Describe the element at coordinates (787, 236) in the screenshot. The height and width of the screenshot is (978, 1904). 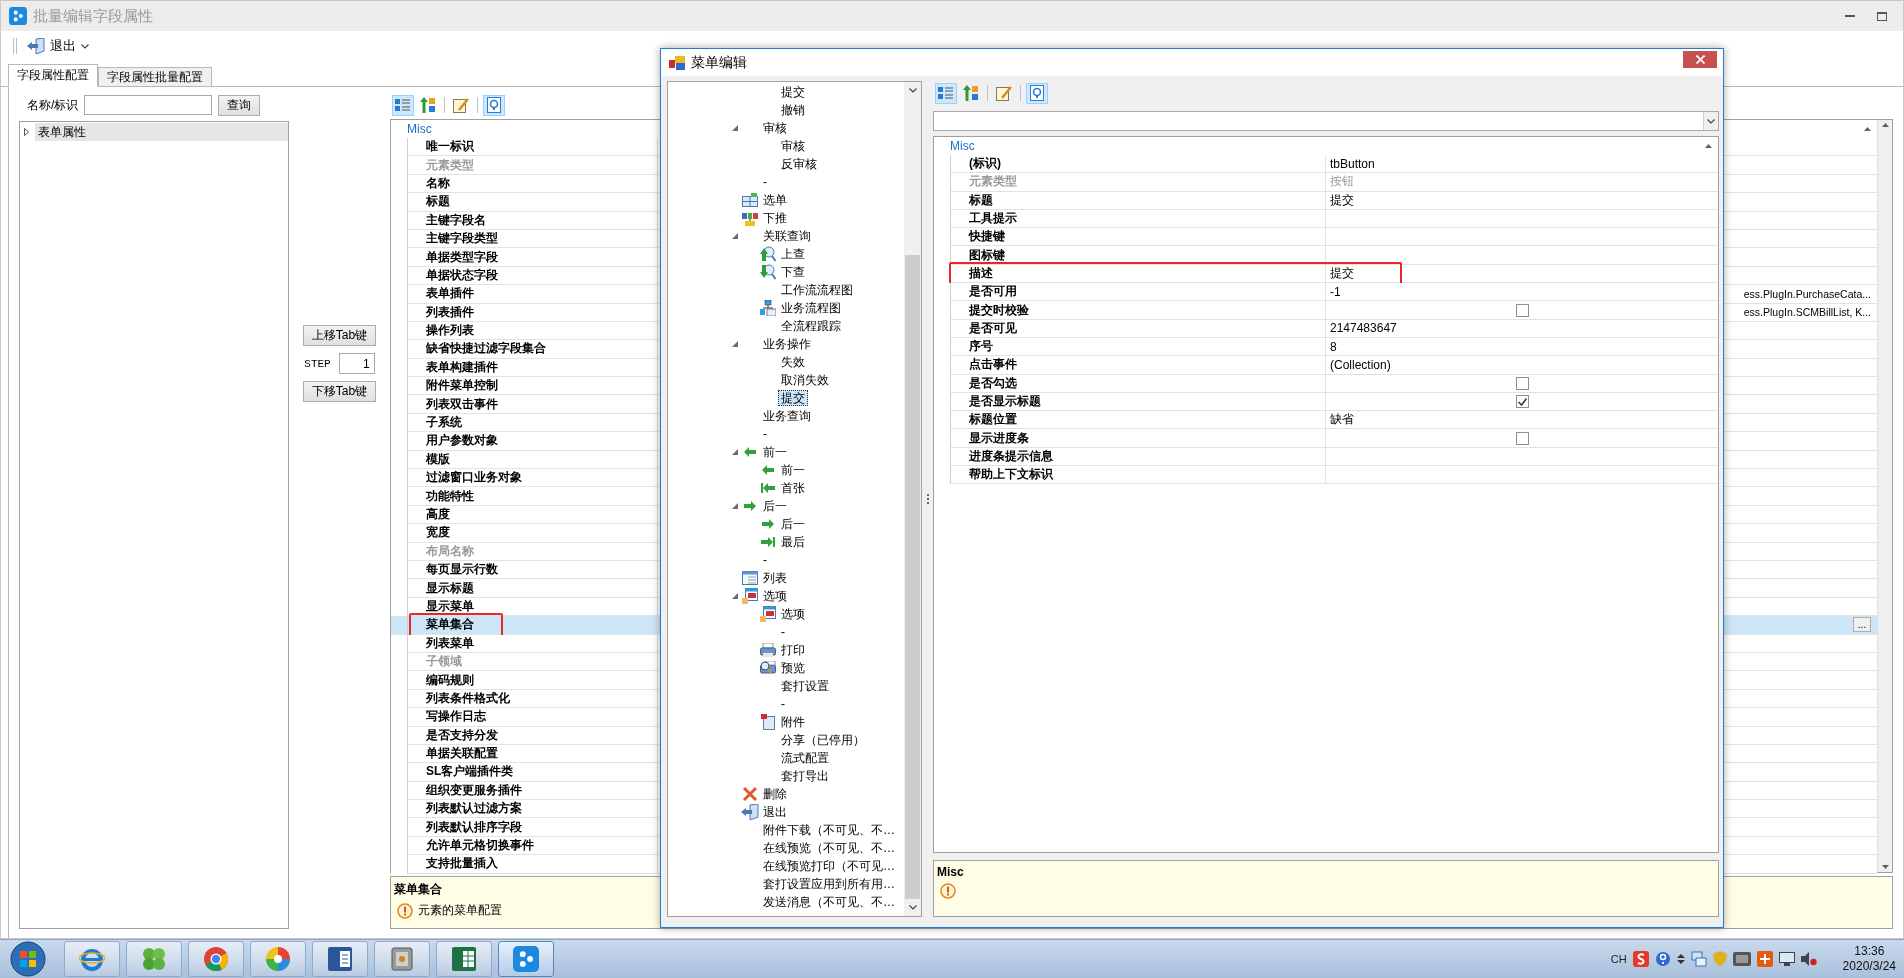
I see `tree-item: 关联查询` at that location.